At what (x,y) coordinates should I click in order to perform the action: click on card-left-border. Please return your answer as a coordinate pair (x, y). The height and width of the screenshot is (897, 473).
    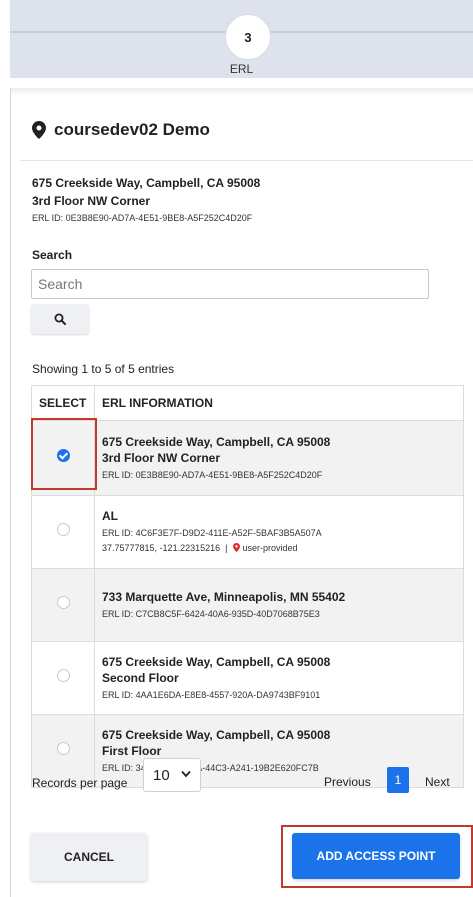
    Looking at the image, I should click on (10, 492).